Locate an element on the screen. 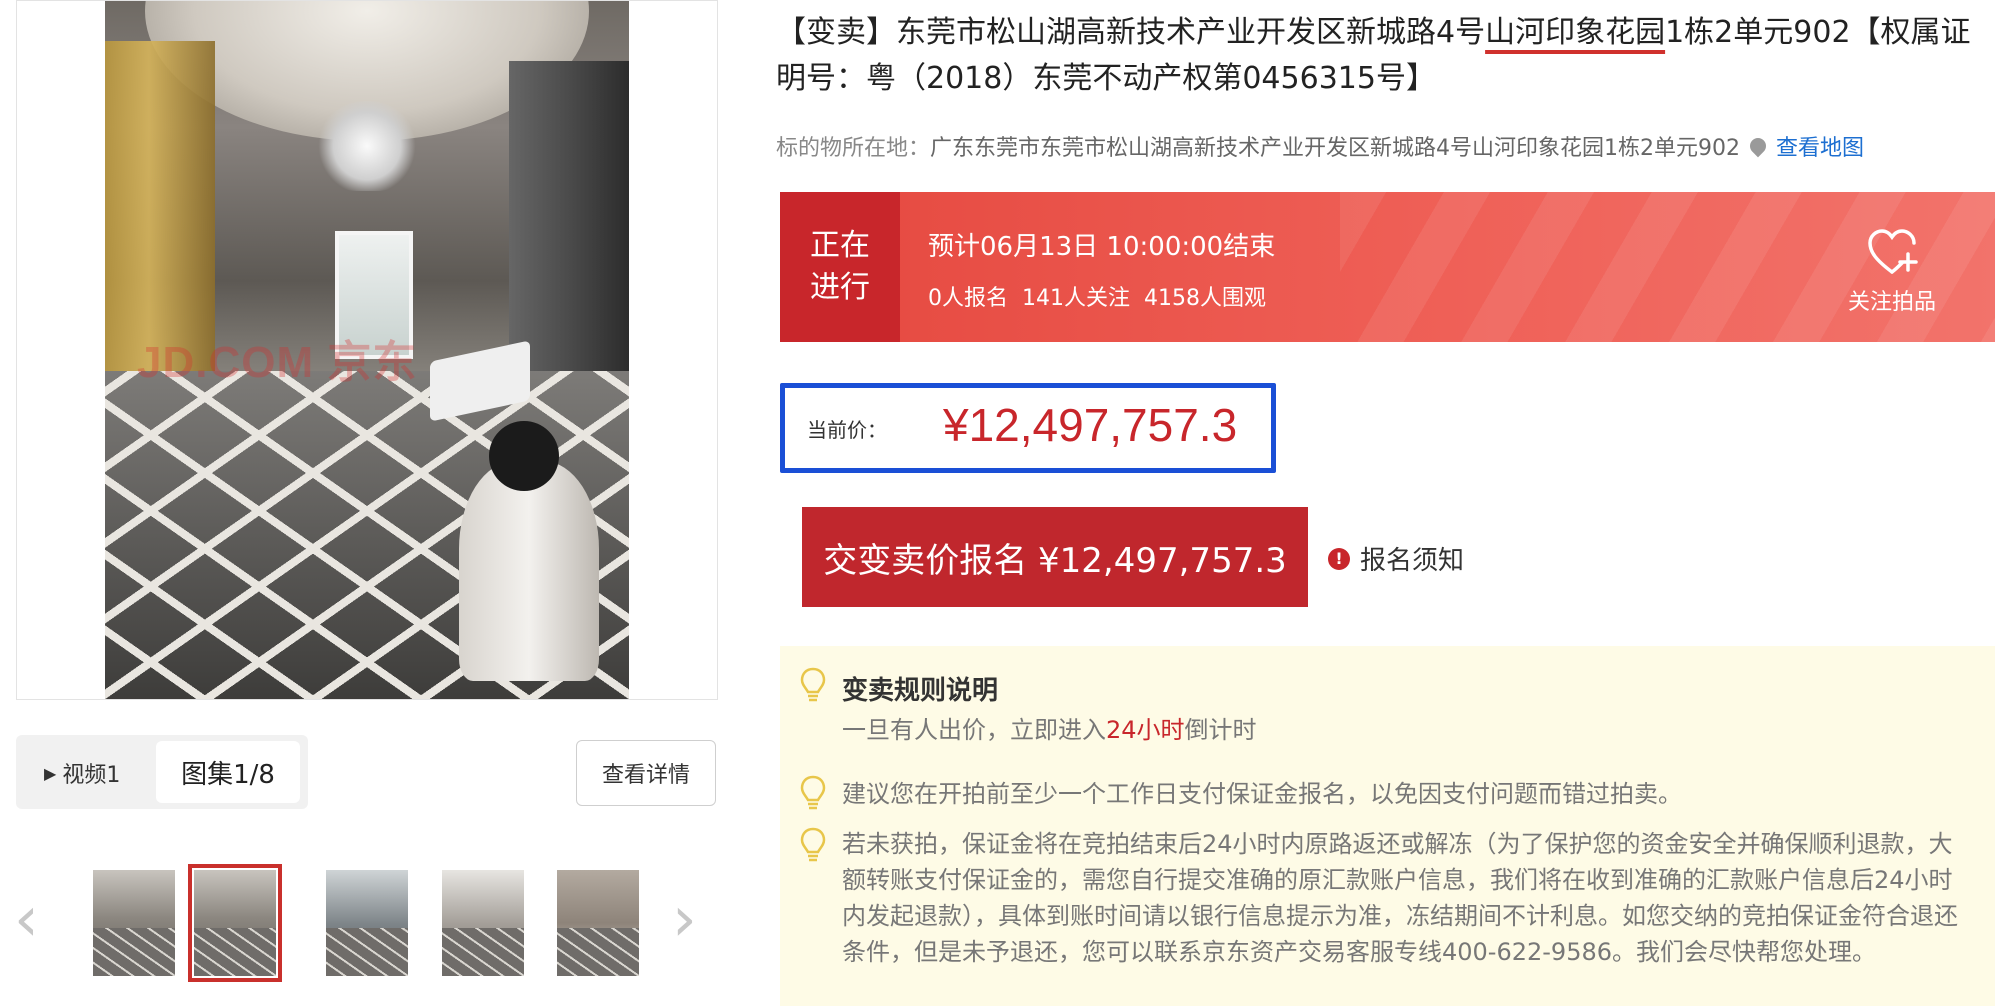  location-value: 广东东莞市东莞市松山湖高新技术产业开发区新城路4号山河印象花园1栋2单元902 is located at coordinates (1335, 148).